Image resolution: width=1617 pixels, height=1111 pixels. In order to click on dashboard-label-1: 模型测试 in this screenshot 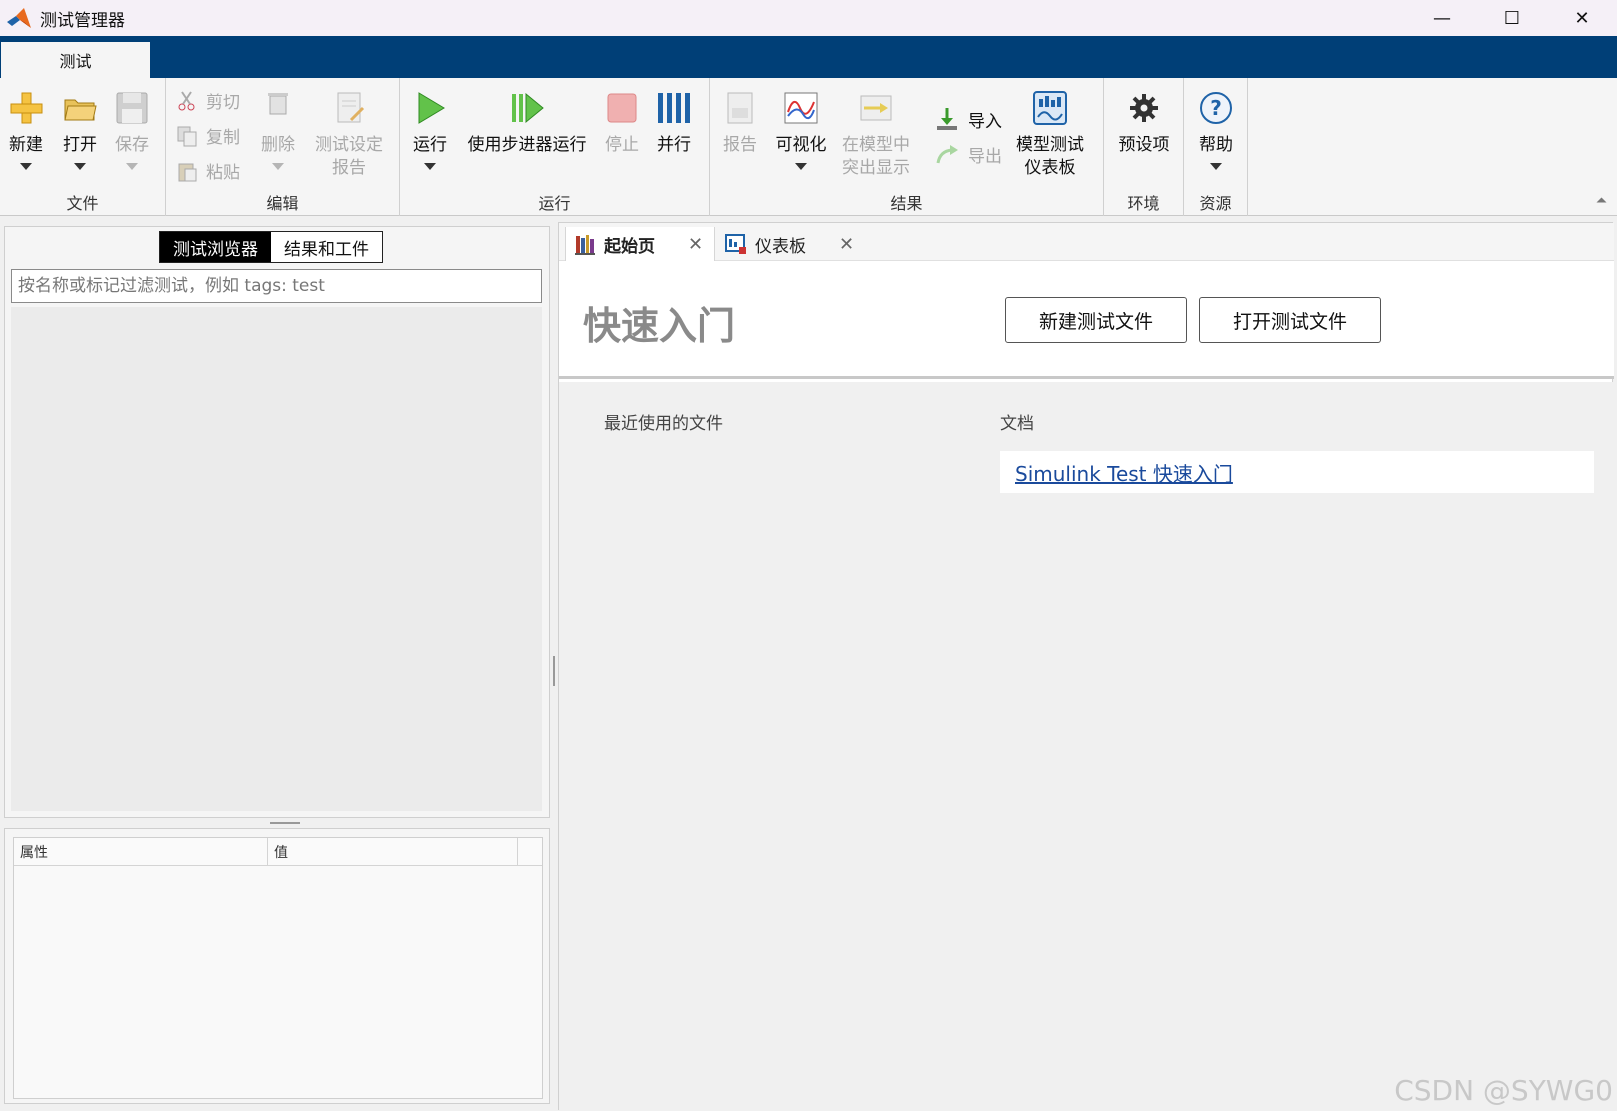, I will do `click(1050, 145)`.